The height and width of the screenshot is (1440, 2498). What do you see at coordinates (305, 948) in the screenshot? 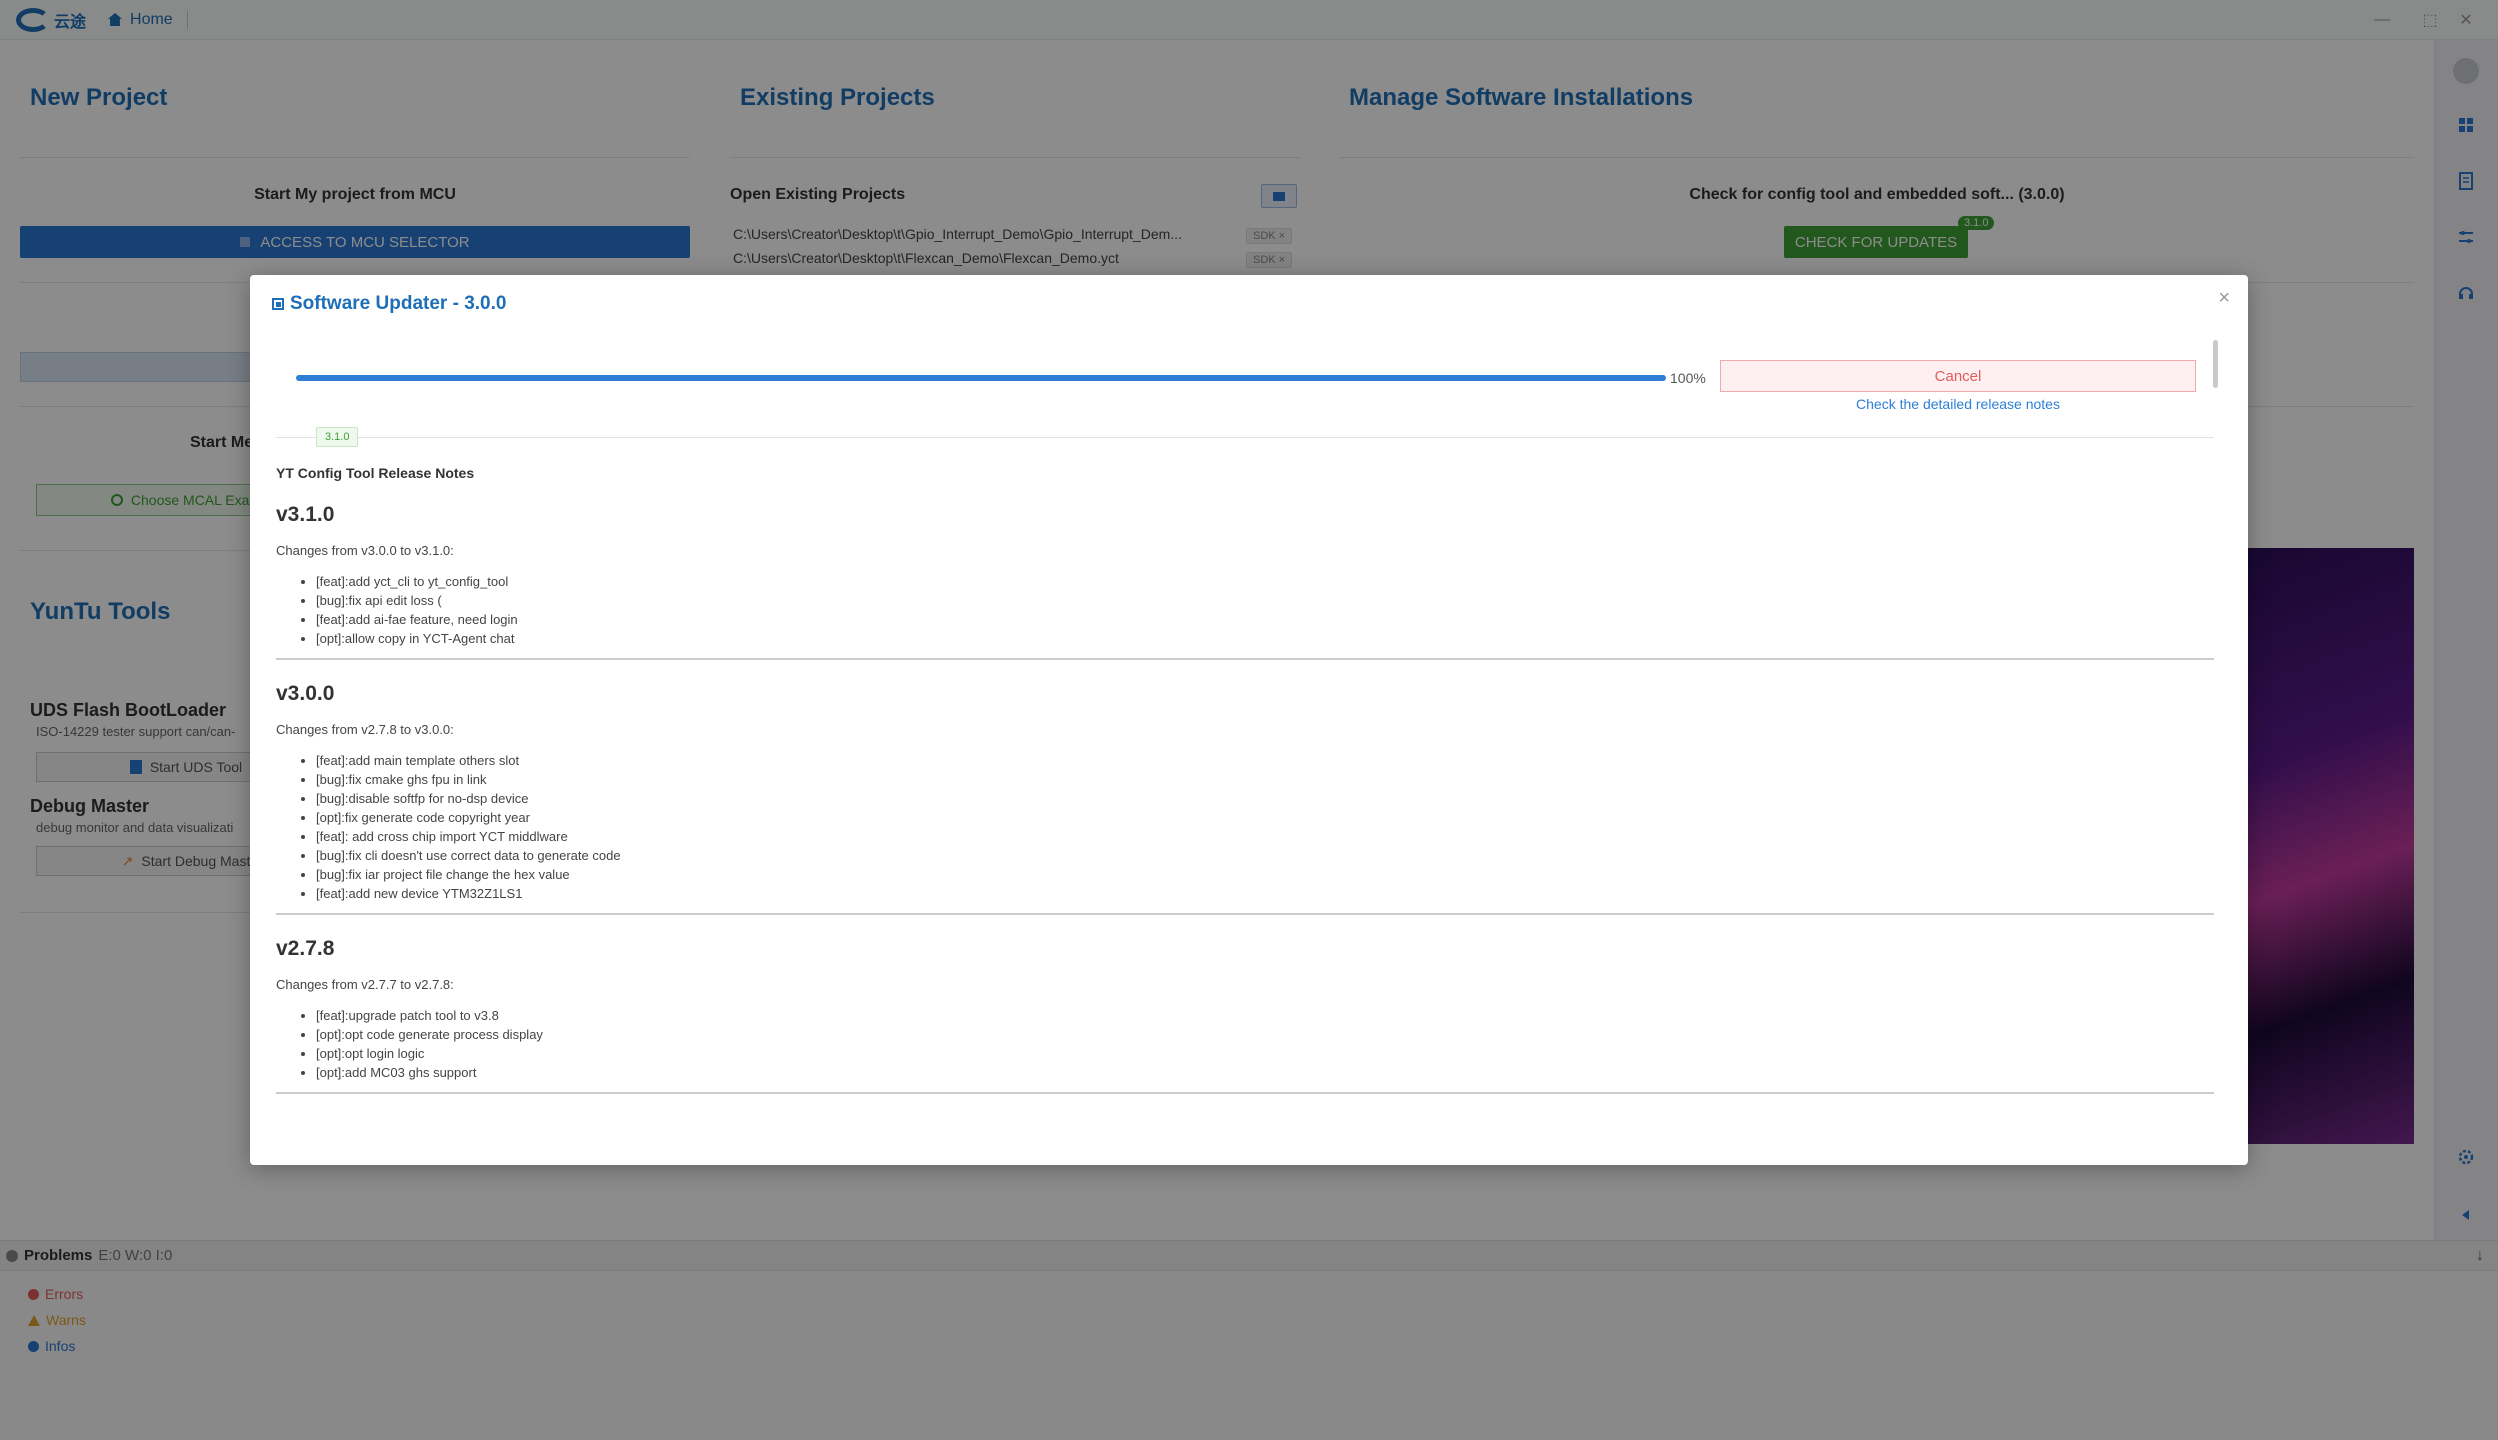
I see `version-title: v2.7.8` at bounding box center [305, 948].